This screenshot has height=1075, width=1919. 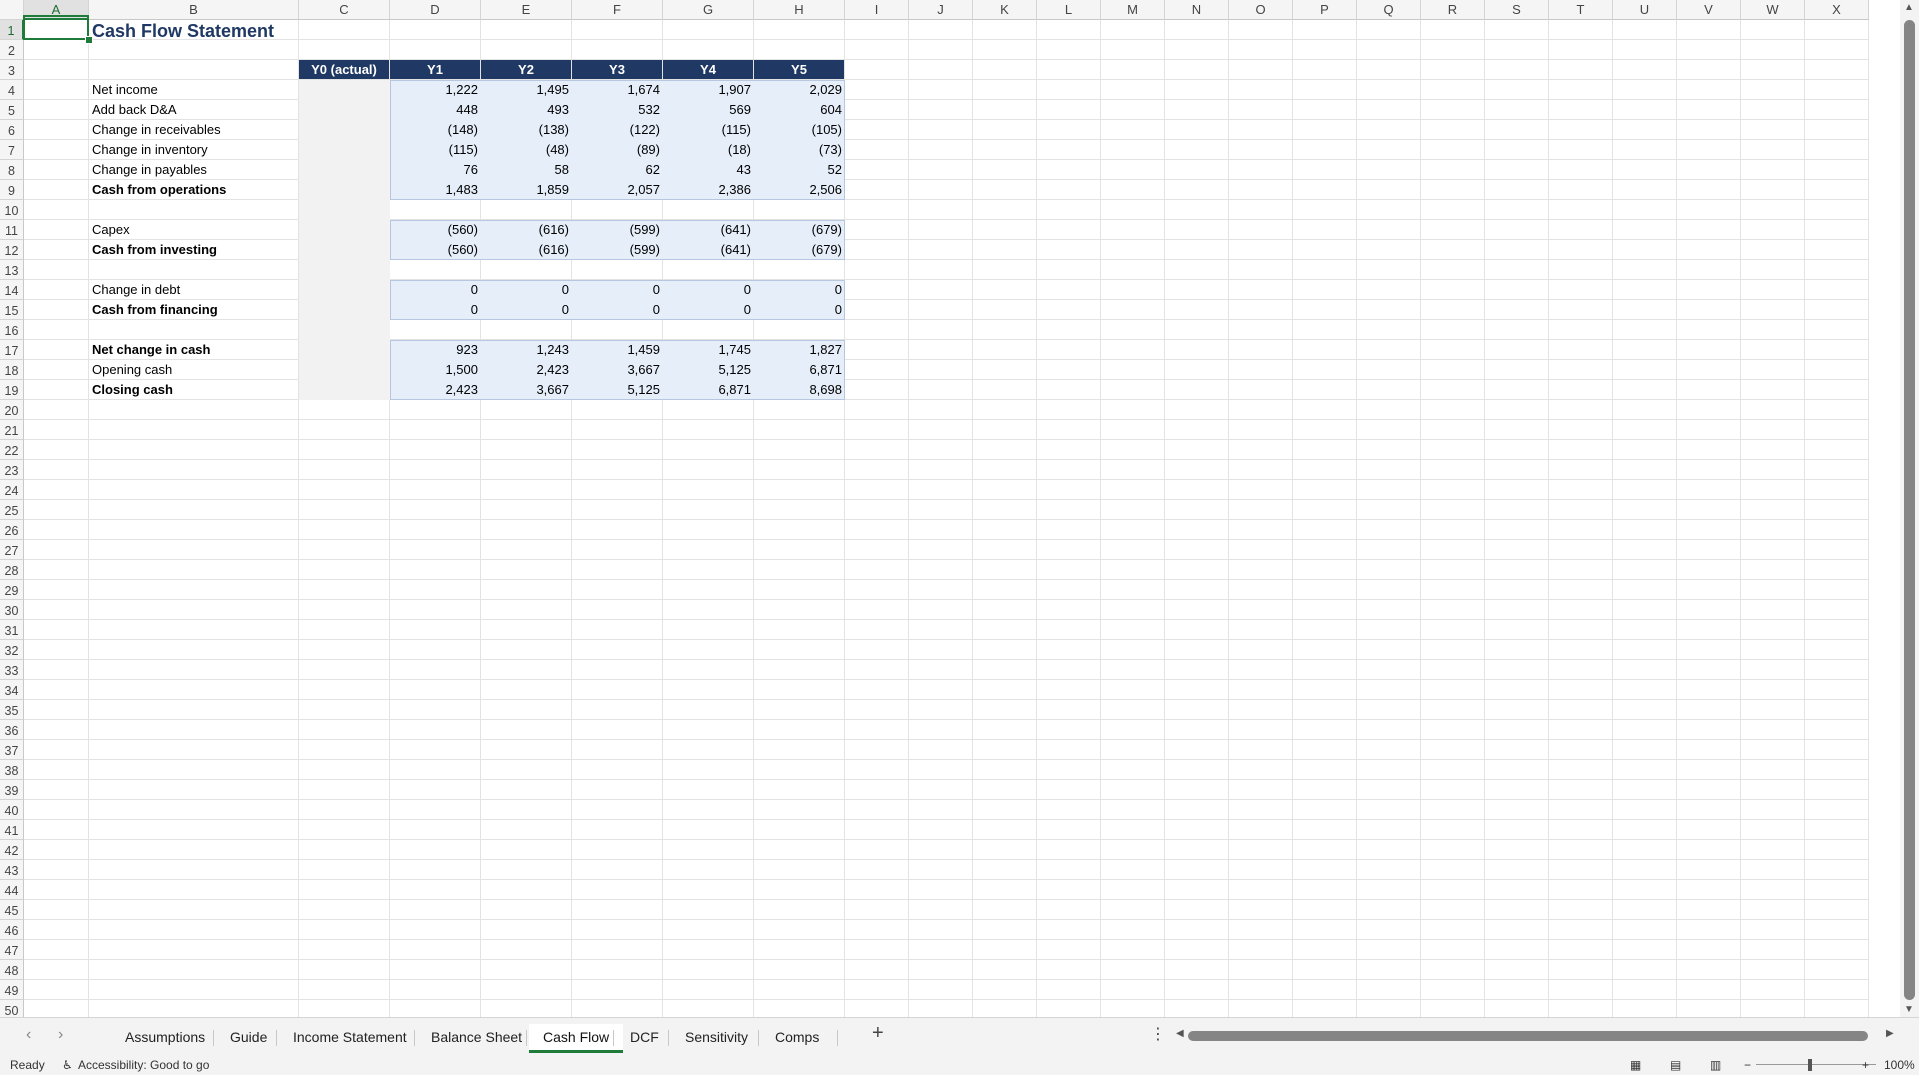 I want to click on column-header-l: L, so click(x=1069, y=10).